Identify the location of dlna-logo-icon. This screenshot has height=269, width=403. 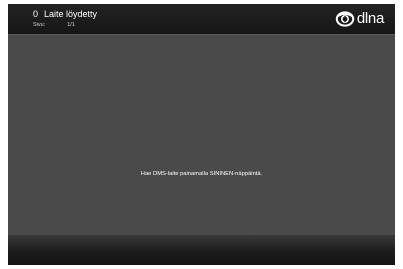
(345, 18).